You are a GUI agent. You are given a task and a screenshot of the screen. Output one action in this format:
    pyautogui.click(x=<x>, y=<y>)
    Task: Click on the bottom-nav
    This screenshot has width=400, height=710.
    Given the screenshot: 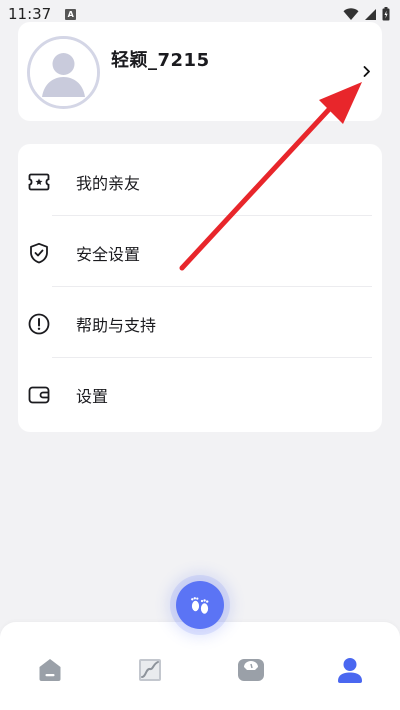 What is the action you would take?
    pyautogui.click(x=200, y=666)
    